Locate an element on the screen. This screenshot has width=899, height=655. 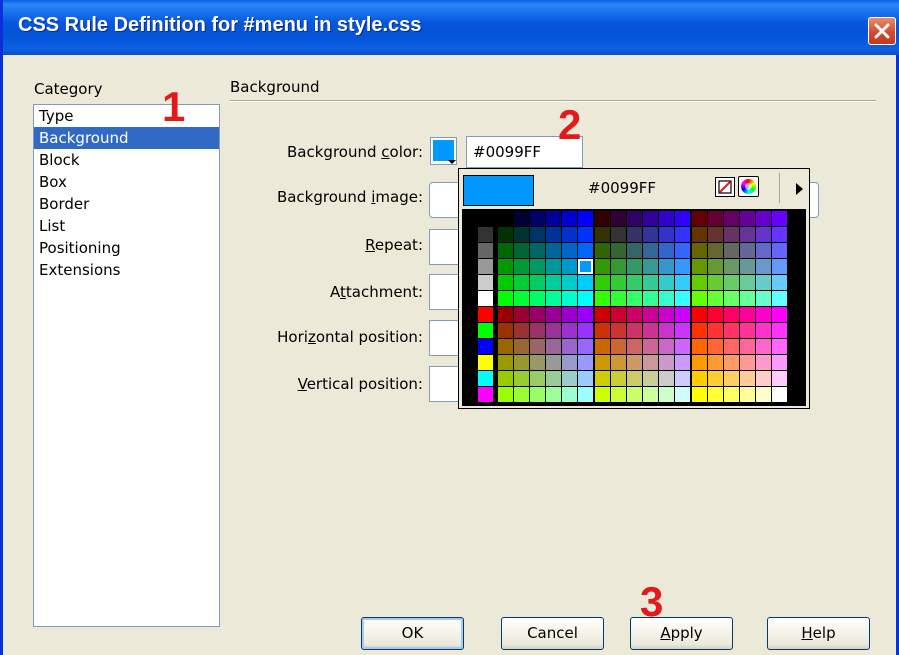
category-item-box: Box is located at coordinates (126, 182).